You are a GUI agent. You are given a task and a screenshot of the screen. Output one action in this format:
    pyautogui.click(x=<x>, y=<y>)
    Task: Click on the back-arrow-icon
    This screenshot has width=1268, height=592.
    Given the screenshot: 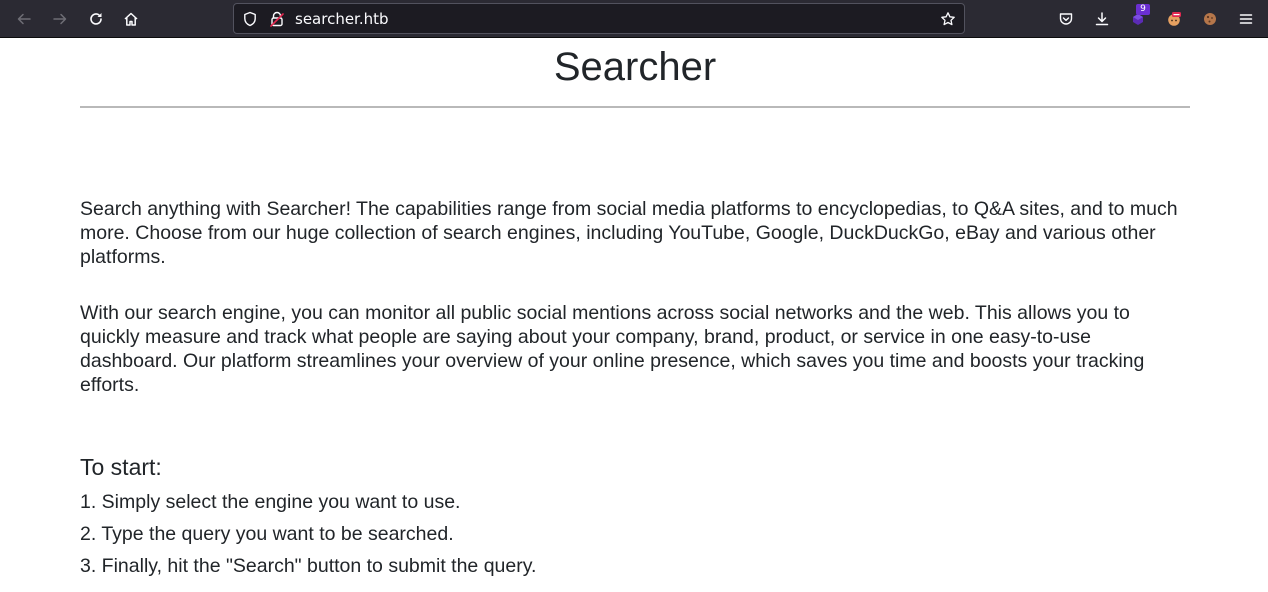 What is the action you would take?
    pyautogui.click(x=24, y=19)
    